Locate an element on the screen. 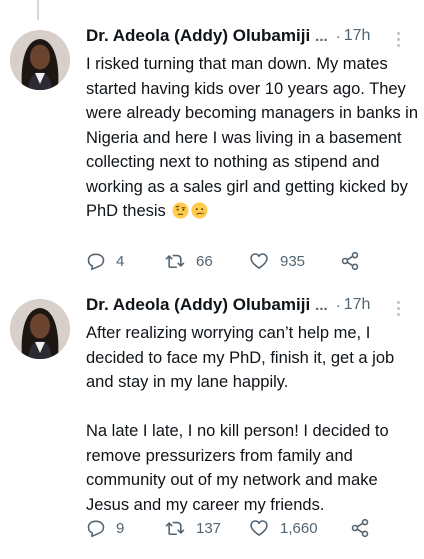 This screenshot has height=559, width=424. thread-connector-line is located at coordinates (38, 10).